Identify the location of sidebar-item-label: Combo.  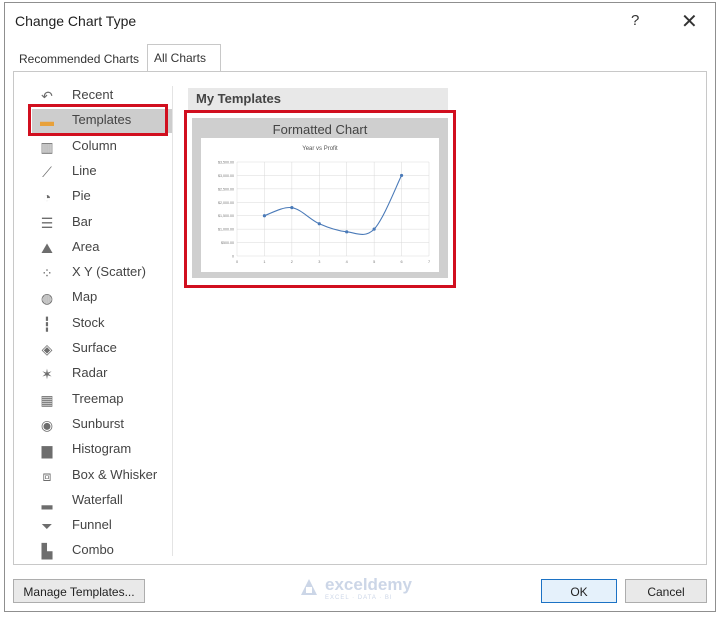
(93, 550).